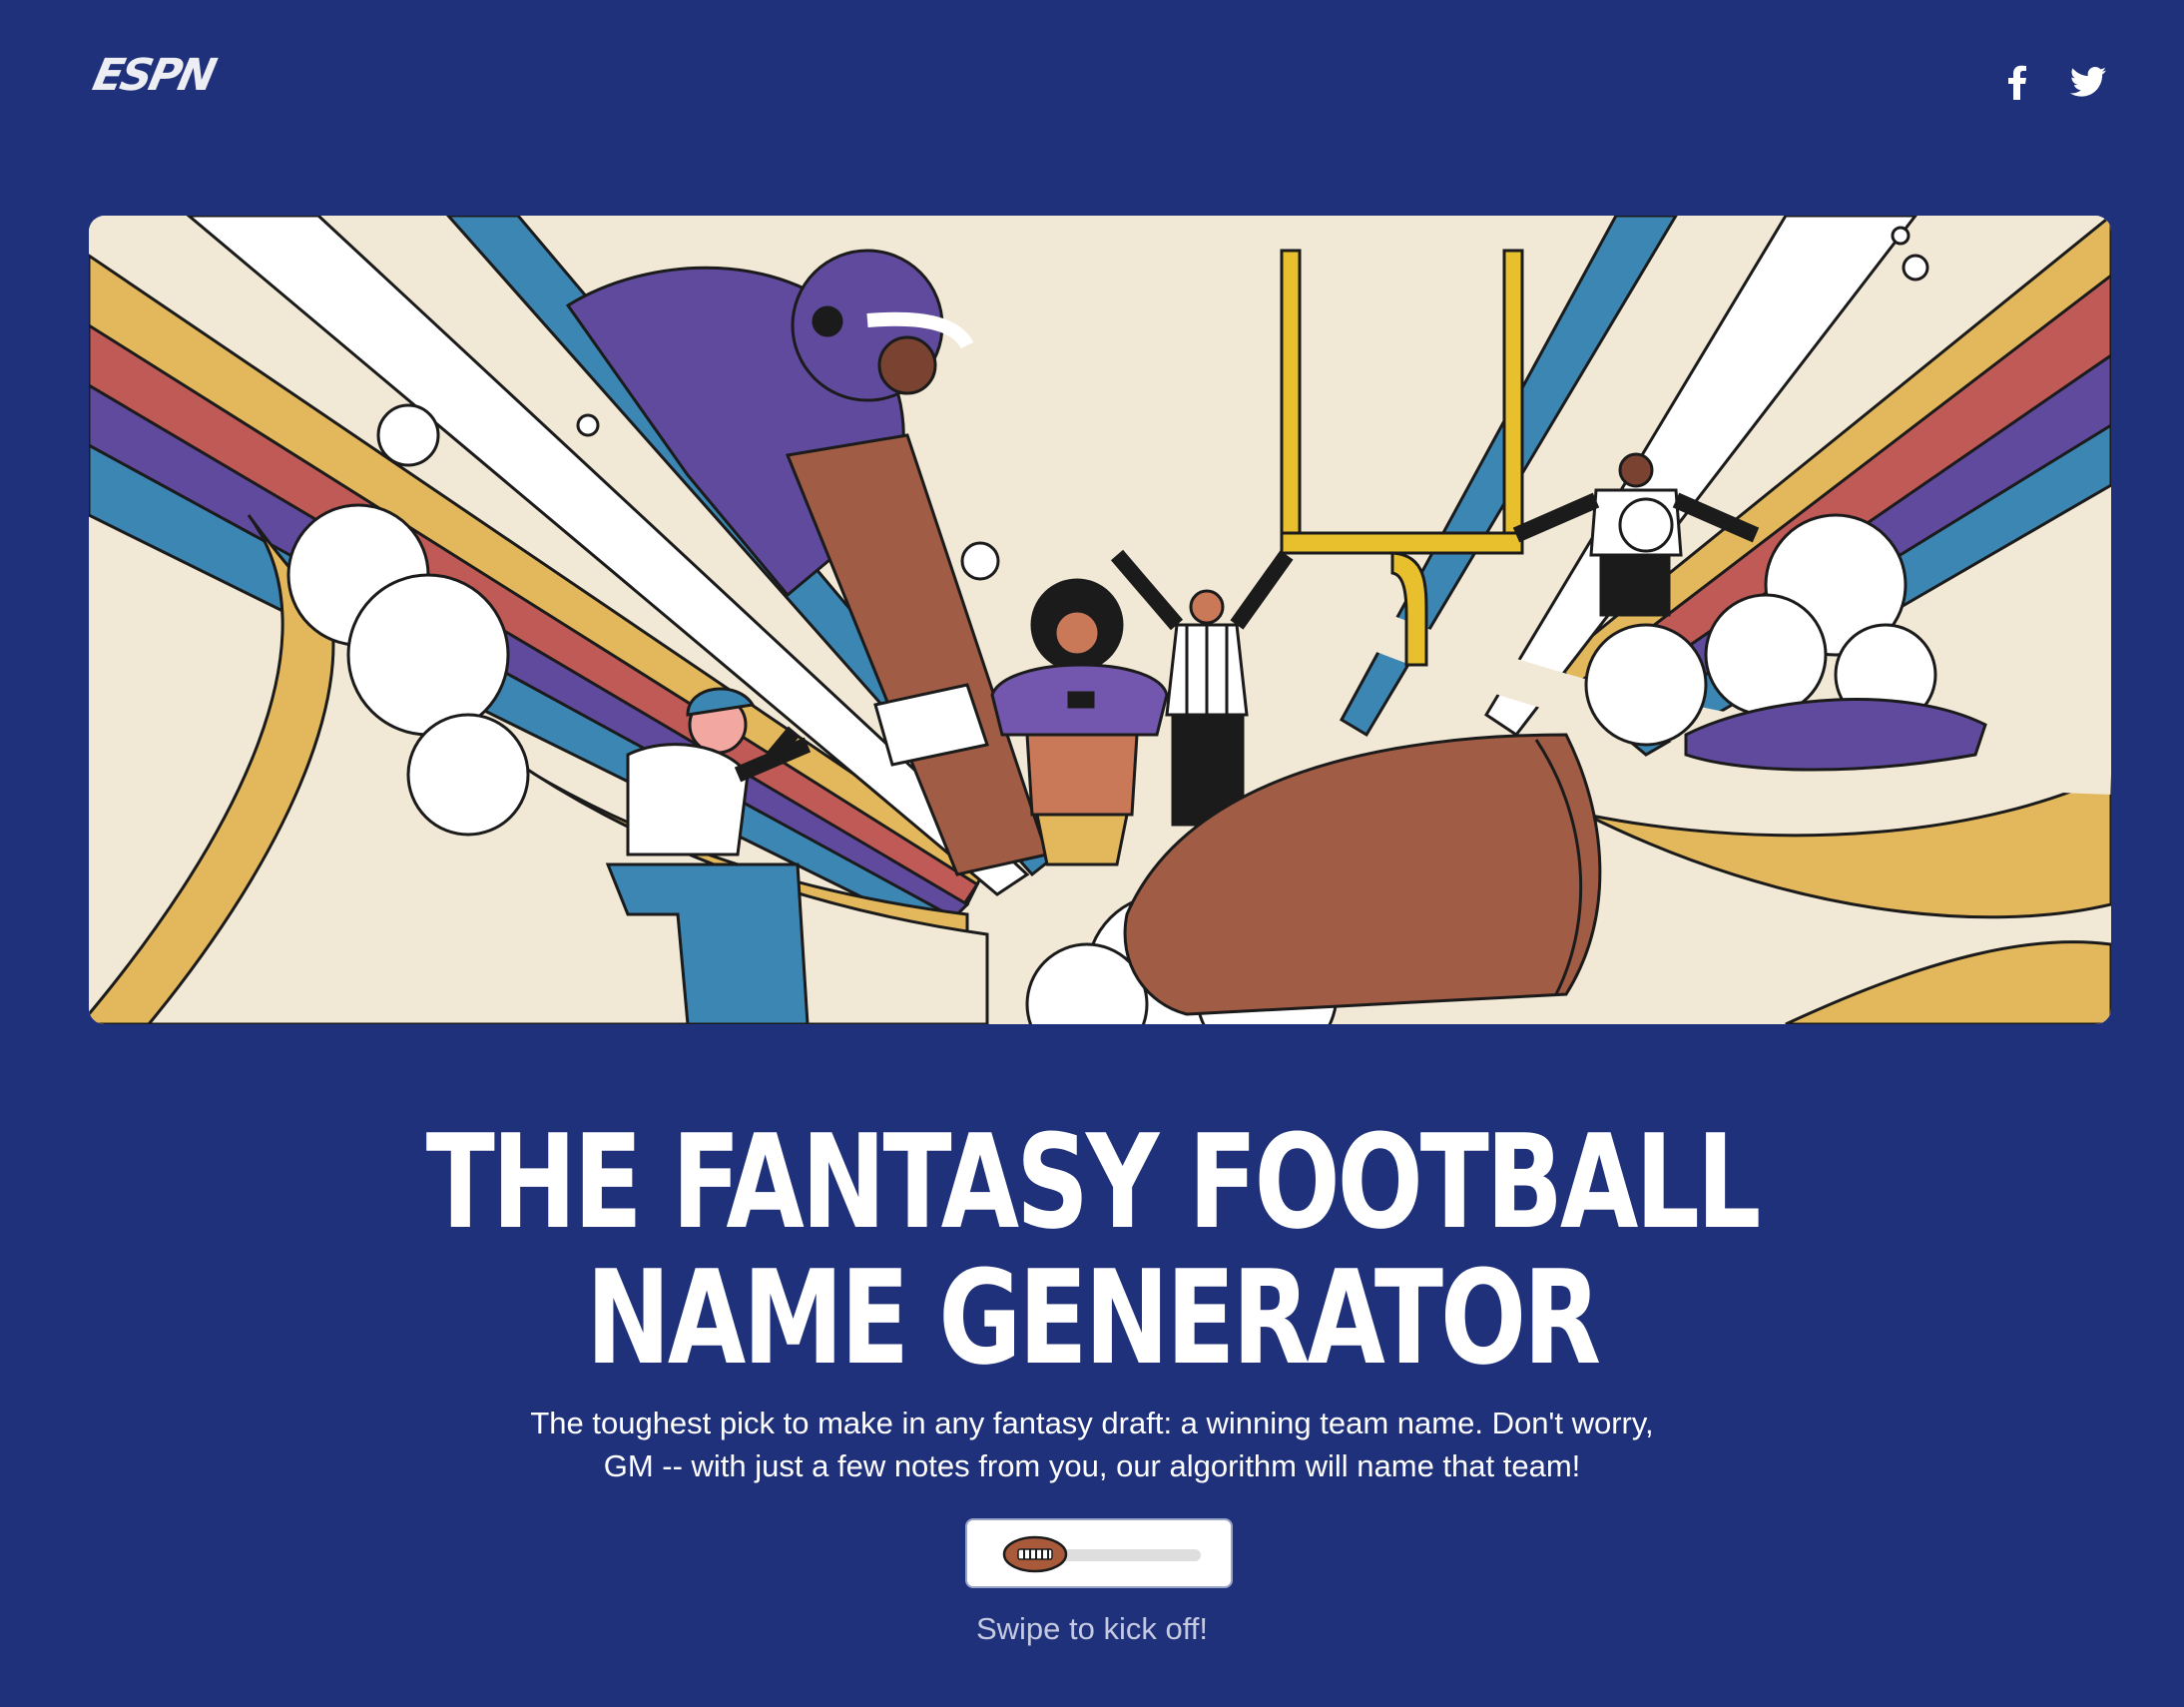 The height and width of the screenshot is (1707, 2184). Describe the element at coordinates (160, 76) in the screenshot. I see `espn-logo: ESPN` at that location.